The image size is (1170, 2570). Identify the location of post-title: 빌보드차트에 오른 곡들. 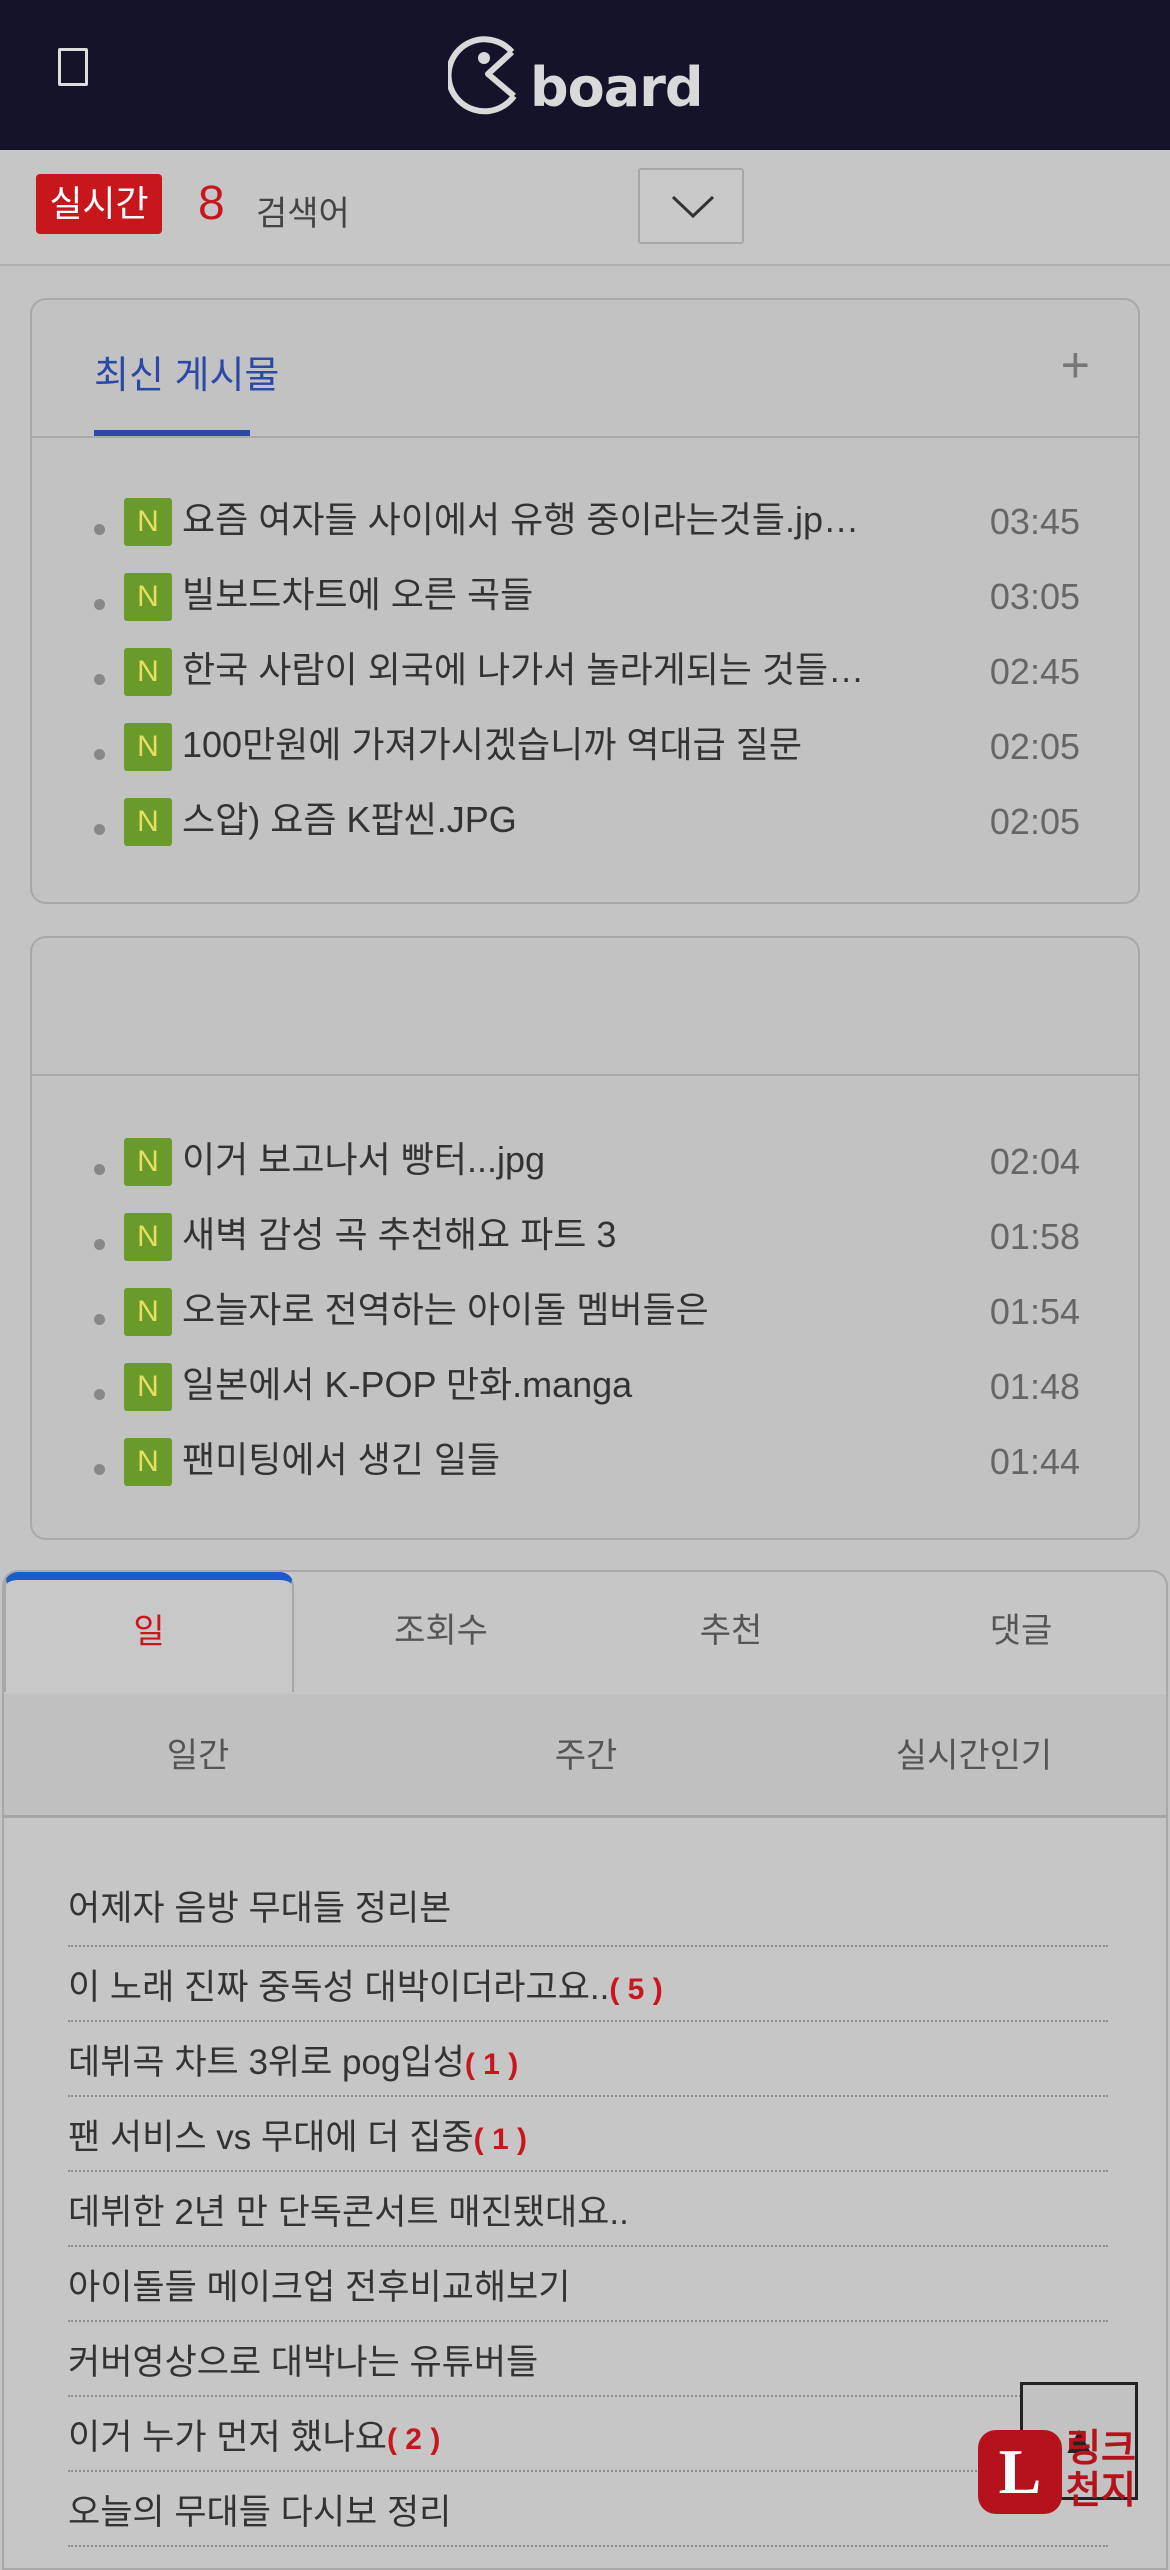
(582, 595).